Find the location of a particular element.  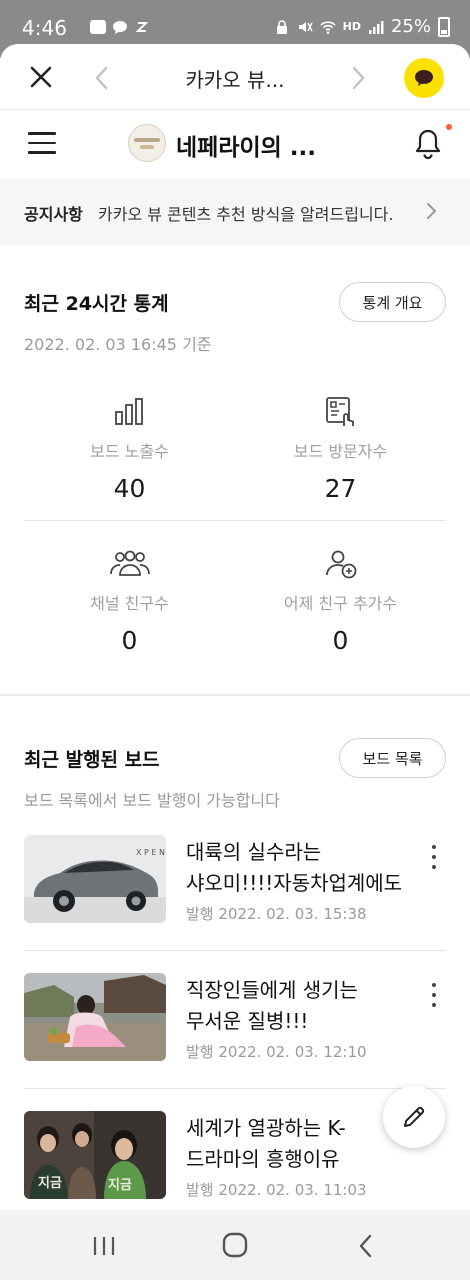

stat-label: 보드 노출수 is located at coordinates (129, 451).